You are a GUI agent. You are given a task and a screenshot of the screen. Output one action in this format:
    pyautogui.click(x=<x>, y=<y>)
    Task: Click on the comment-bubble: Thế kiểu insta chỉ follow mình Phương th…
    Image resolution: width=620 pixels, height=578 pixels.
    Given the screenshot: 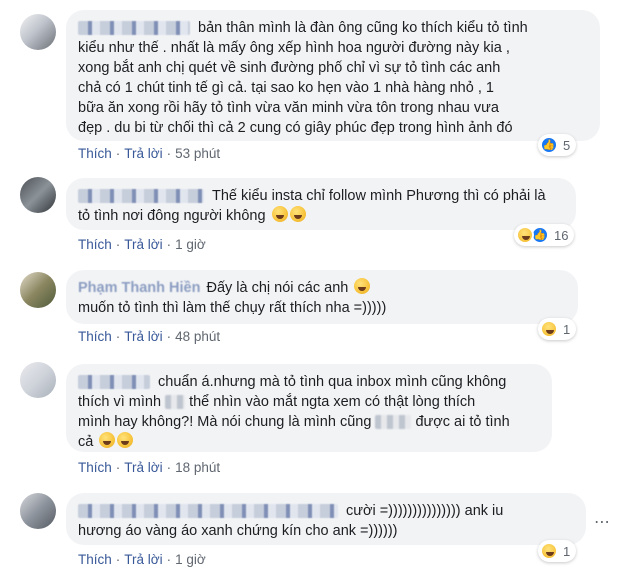 What is the action you would take?
    pyautogui.click(x=321, y=204)
    